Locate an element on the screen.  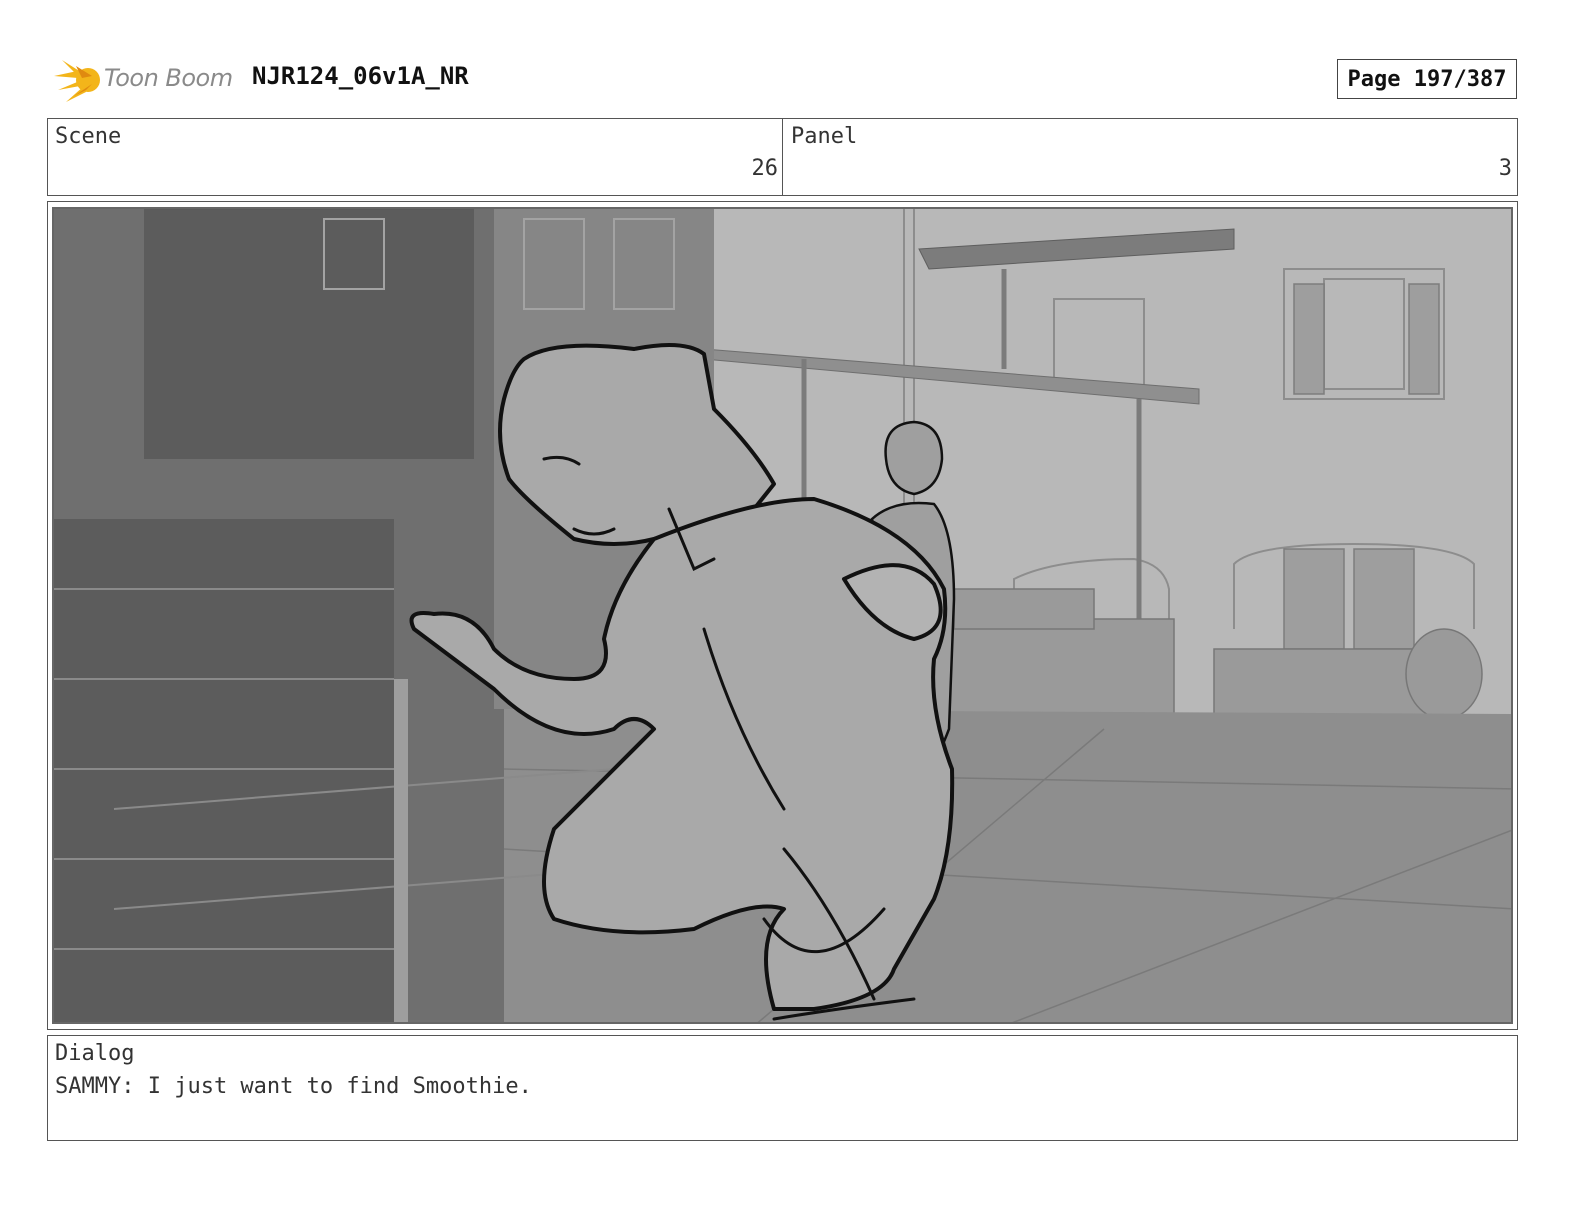
scene-number: 26 is located at coordinates (765, 168).